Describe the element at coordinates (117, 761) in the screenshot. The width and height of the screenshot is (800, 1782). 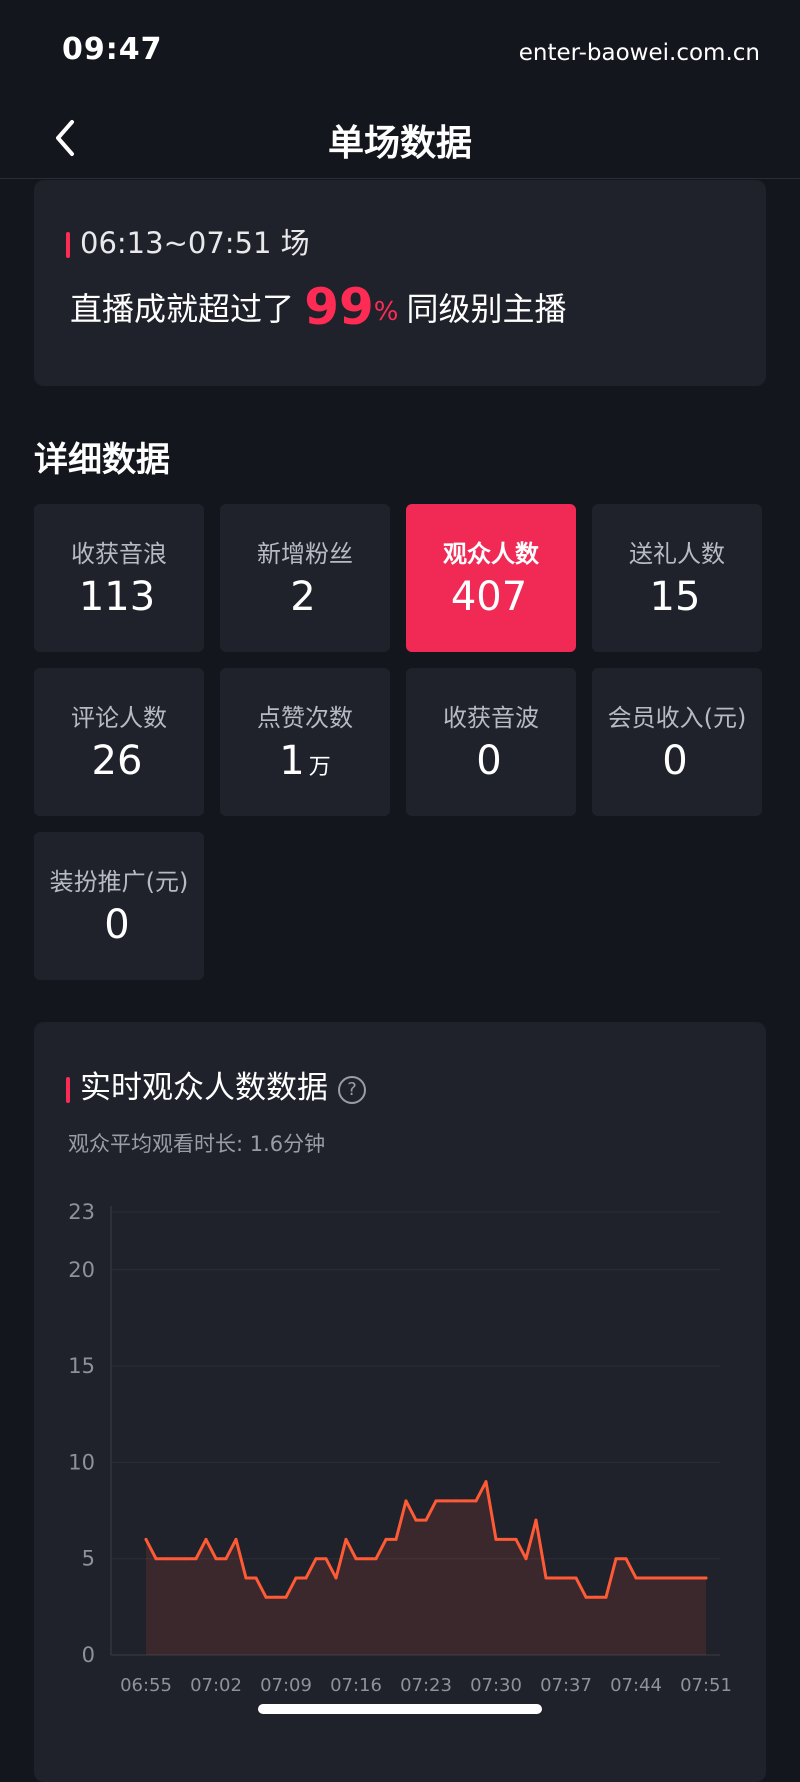
I see `stat-value: 26` at that location.